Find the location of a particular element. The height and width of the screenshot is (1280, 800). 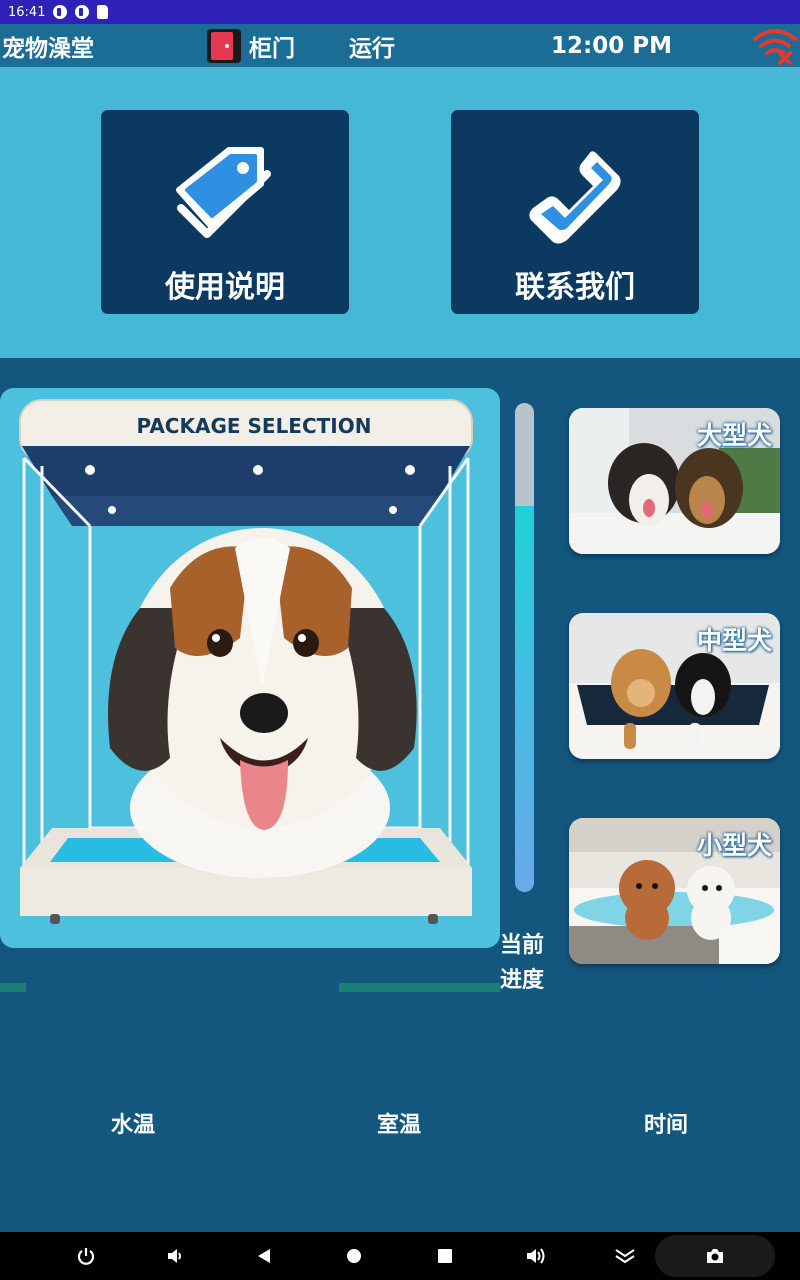

water-temp-label: 水温 is located at coordinates (132, 1125).